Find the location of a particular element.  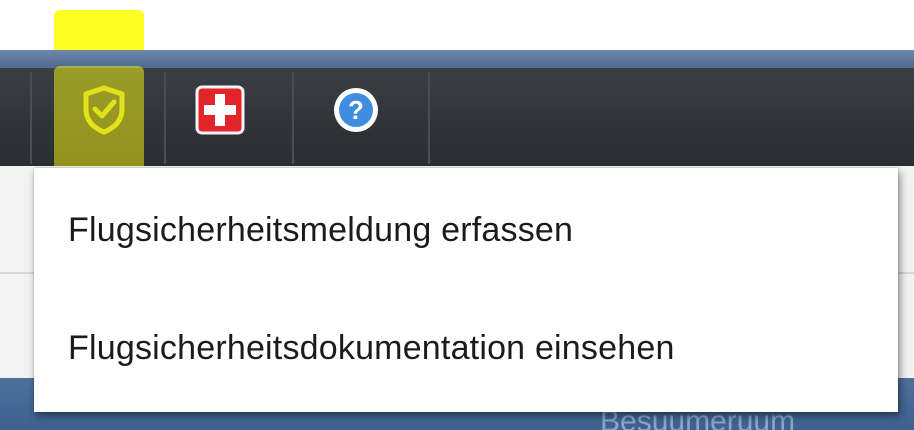

help-button: ? is located at coordinates (356, 110).